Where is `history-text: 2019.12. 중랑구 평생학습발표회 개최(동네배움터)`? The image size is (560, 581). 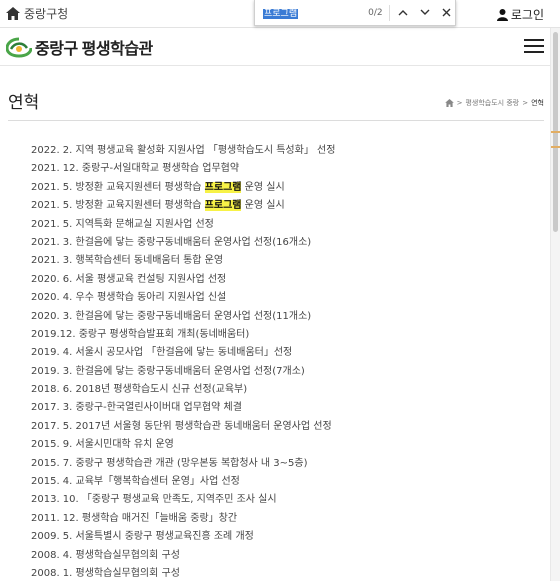 history-text: 2019.12. 중랑구 평생학습발표회 개최(동네배움터) is located at coordinates (140, 334).